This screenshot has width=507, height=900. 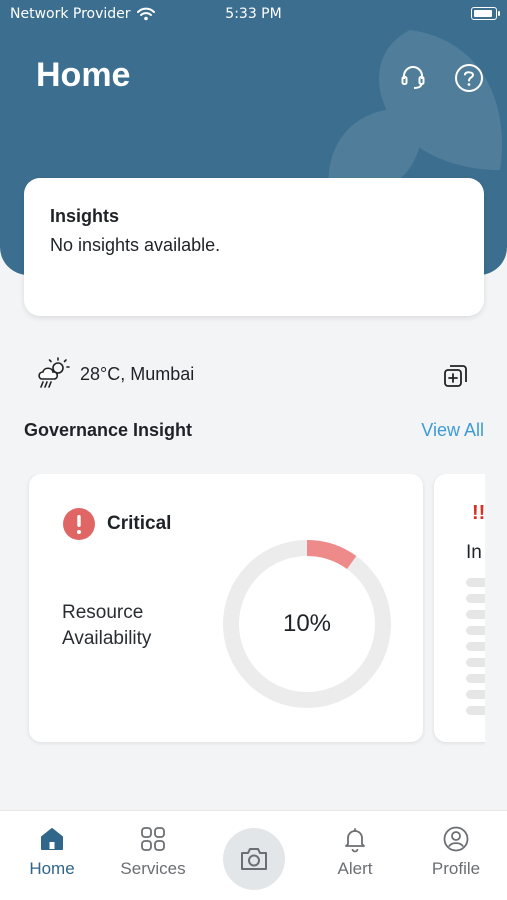 What do you see at coordinates (139, 523) in the screenshot?
I see `status-label: Critical` at bounding box center [139, 523].